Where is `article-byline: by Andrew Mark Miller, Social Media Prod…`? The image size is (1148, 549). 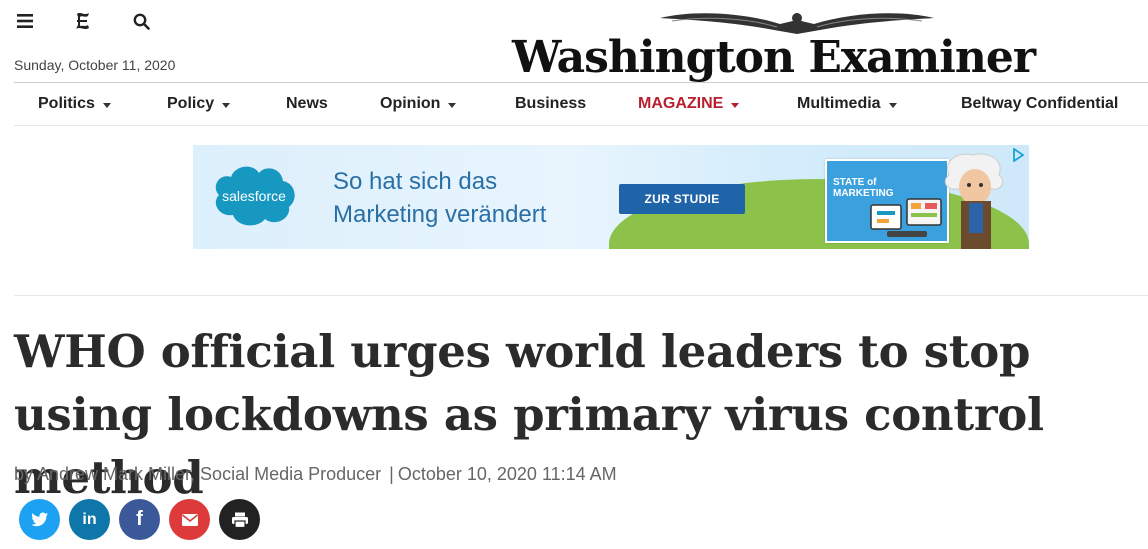 article-byline: by Andrew Mark Miller, Social Media Prod… is located at coordinates (315, 474).